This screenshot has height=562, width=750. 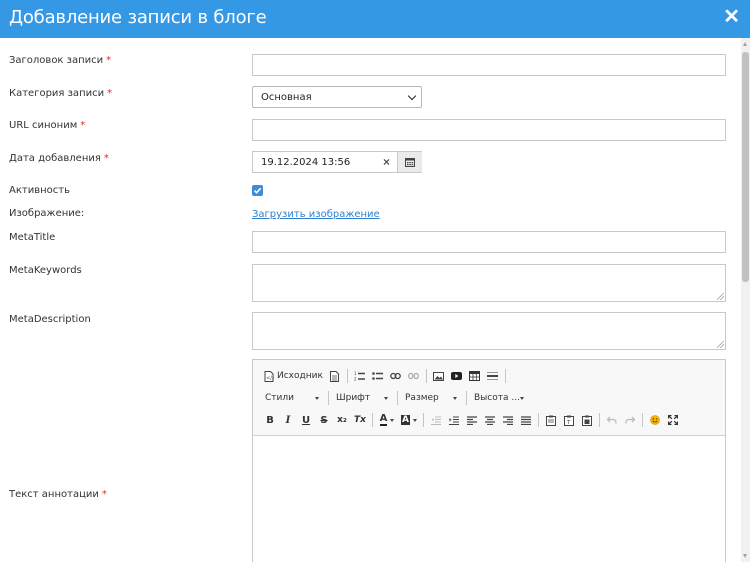 I want to click on meta-title-input, so click(x=489, y=242).